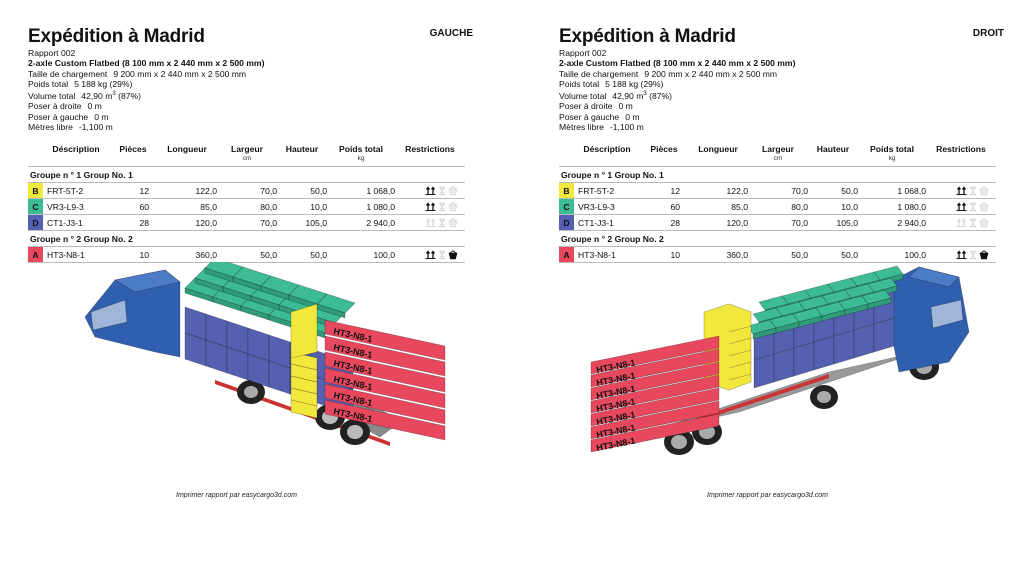  What do you see at coordinates (664, 254) in the screenshot?
I see `cell-pieces: 10` at bounding box center [664, 254].